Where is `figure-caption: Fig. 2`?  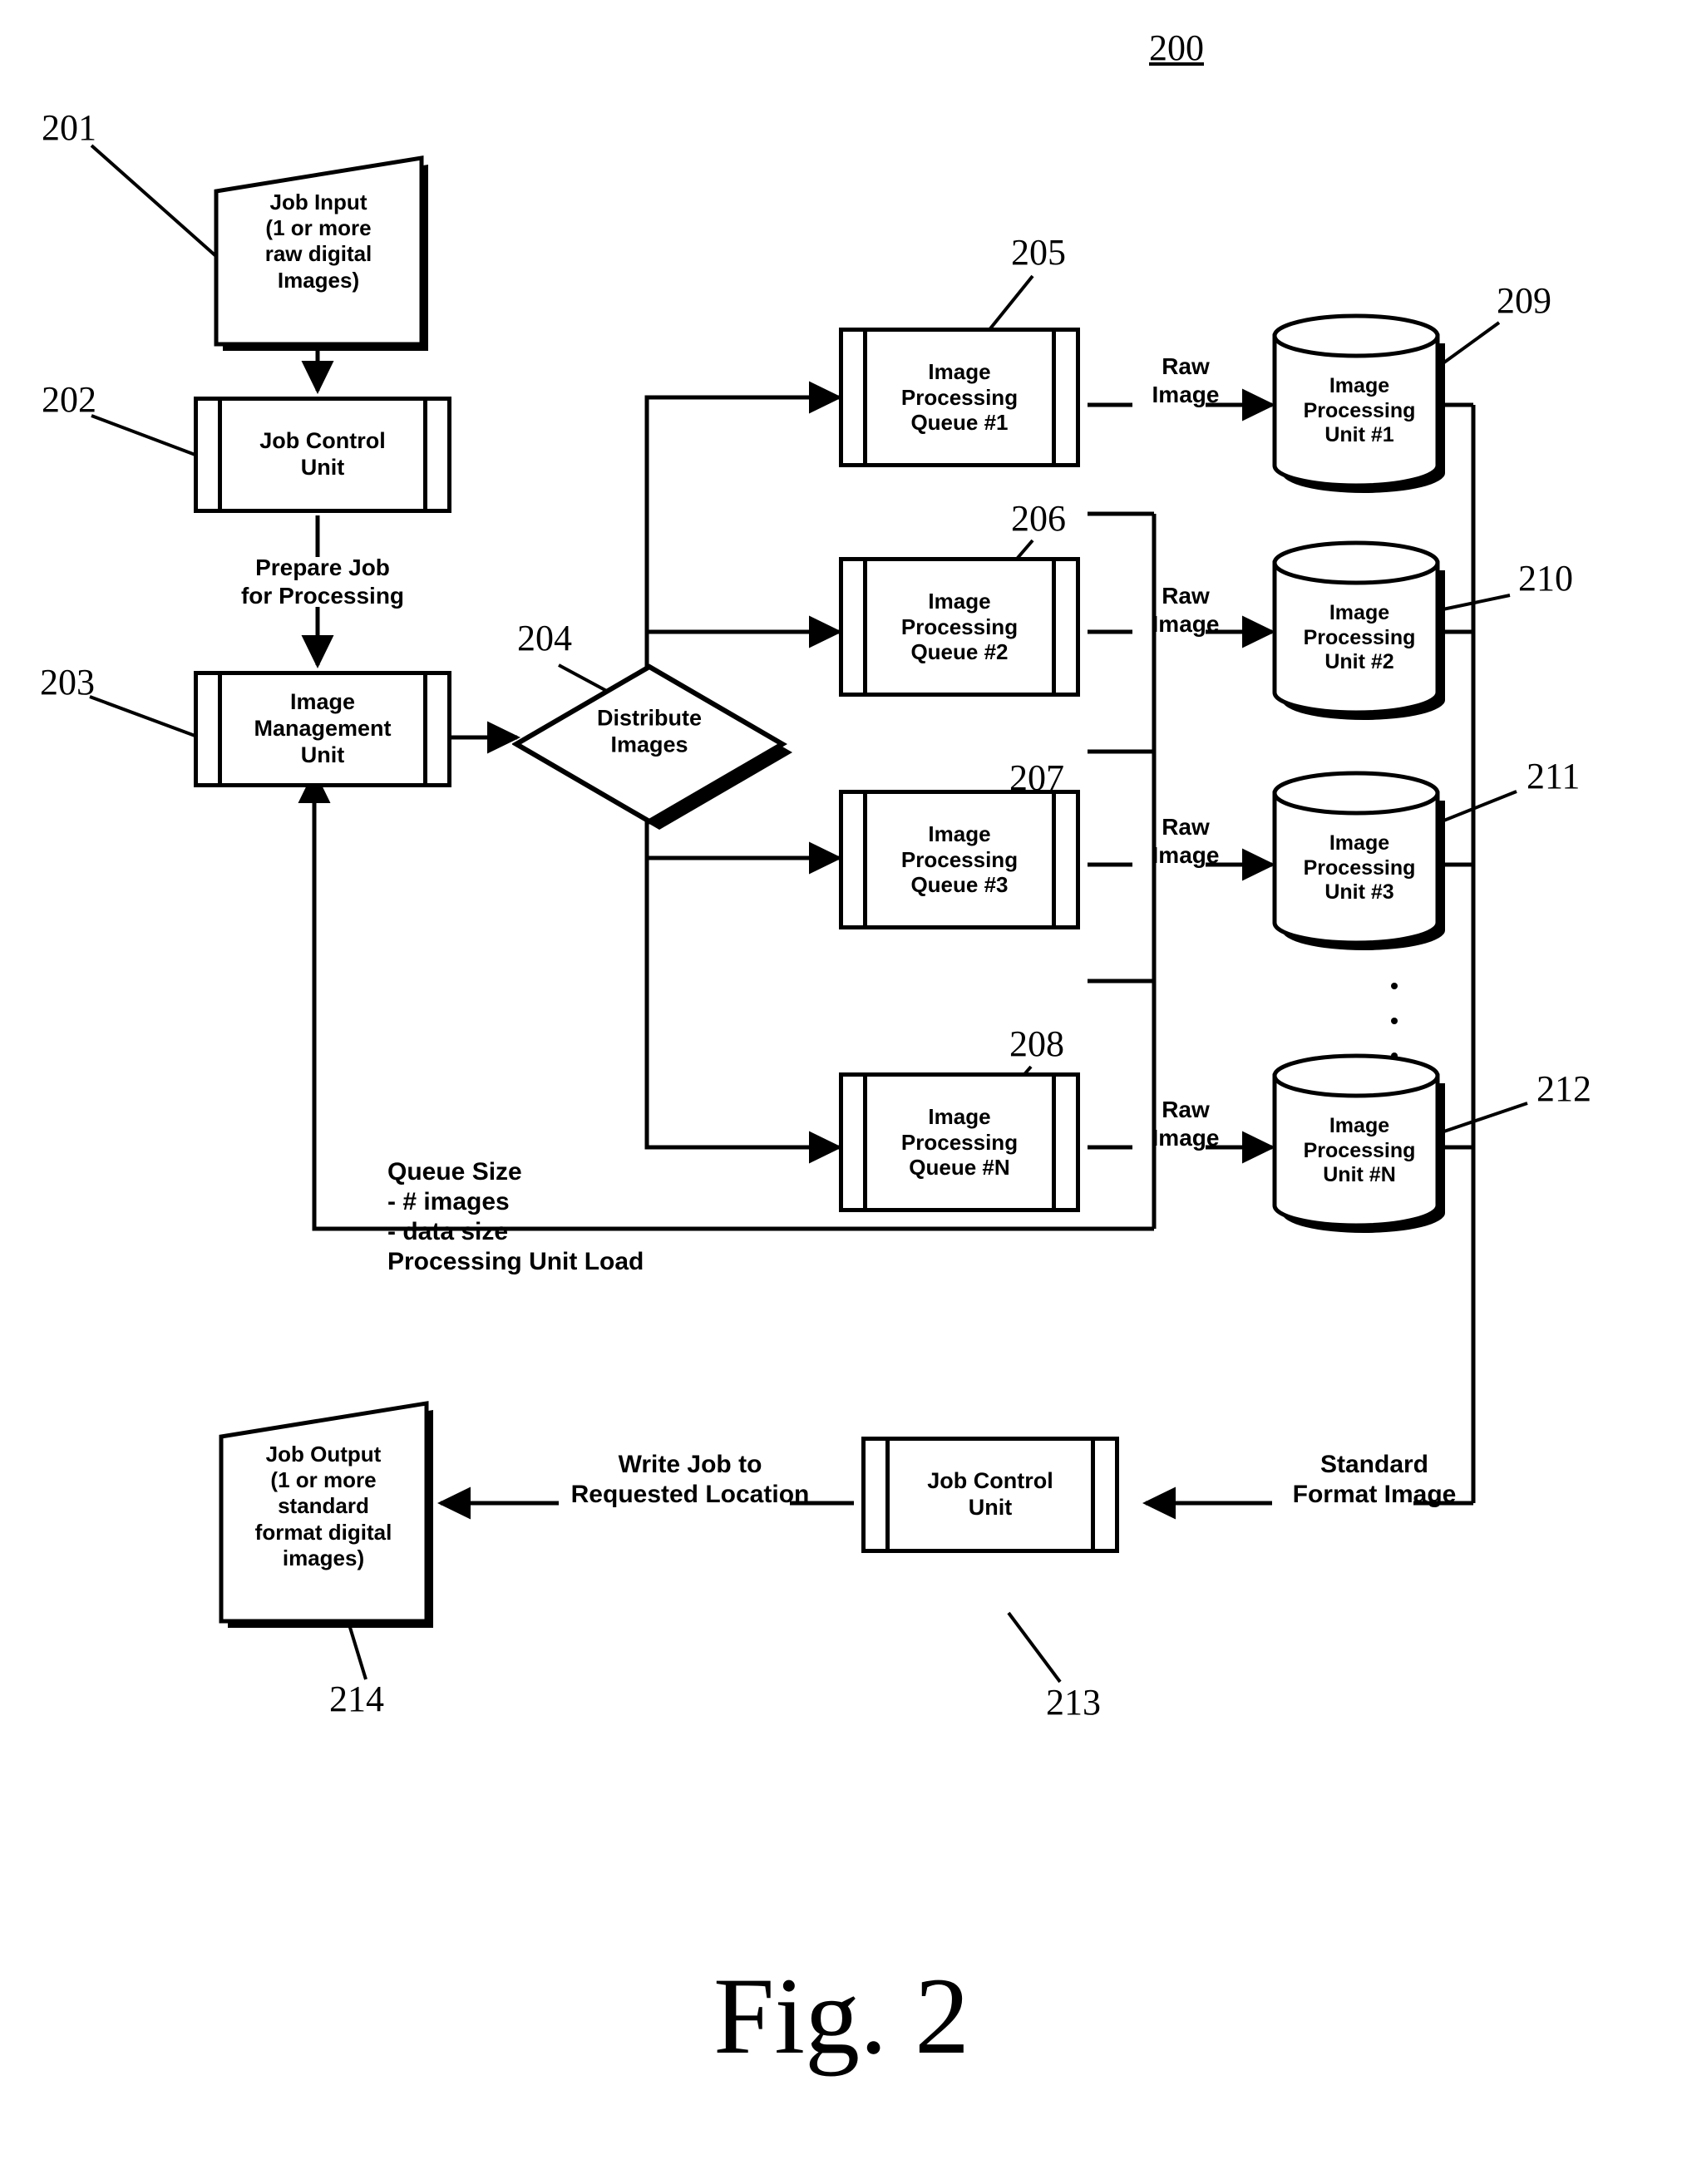
figure-caption: Fig. 2 is located at coordinates (842, 2016).